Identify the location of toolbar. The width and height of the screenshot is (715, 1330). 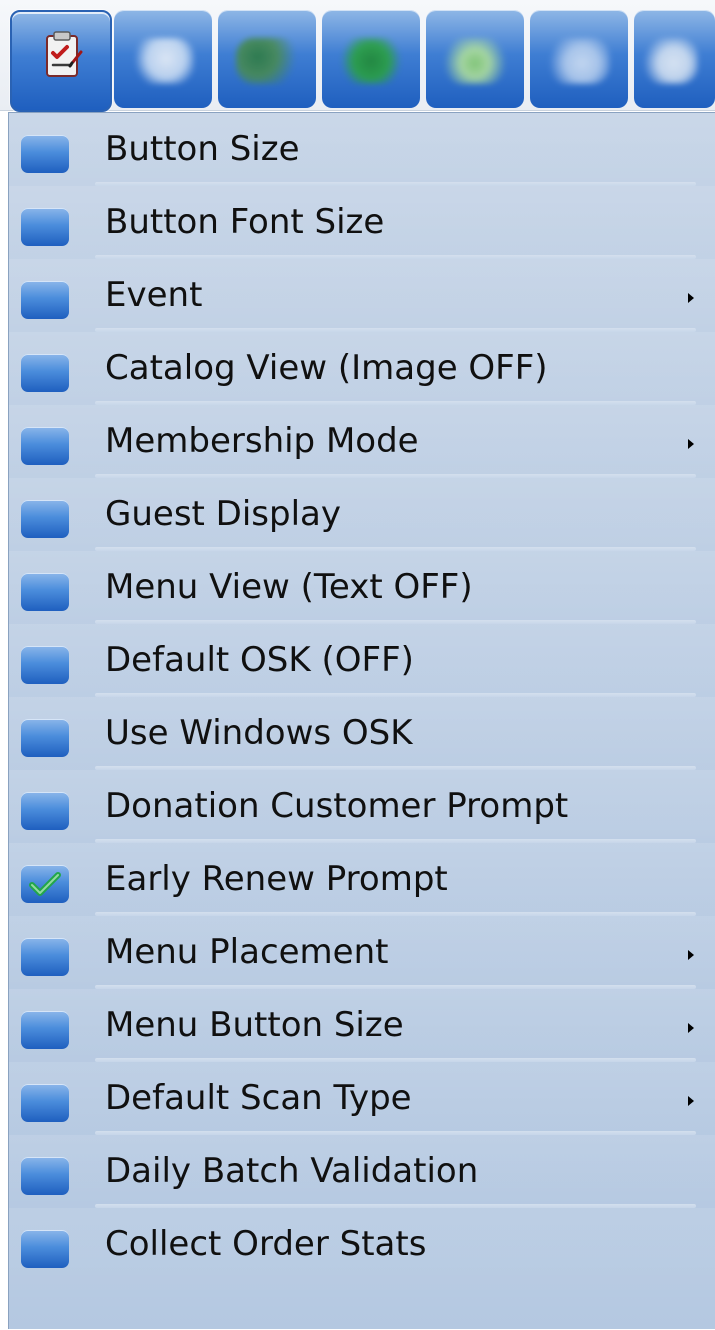
(357, 56).